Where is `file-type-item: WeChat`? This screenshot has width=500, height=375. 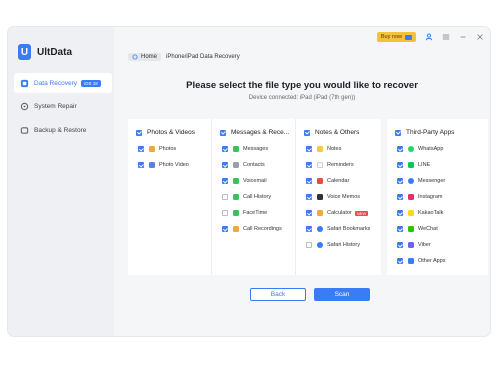
file-type-item: WeChat is located at coordinates (417, 229).